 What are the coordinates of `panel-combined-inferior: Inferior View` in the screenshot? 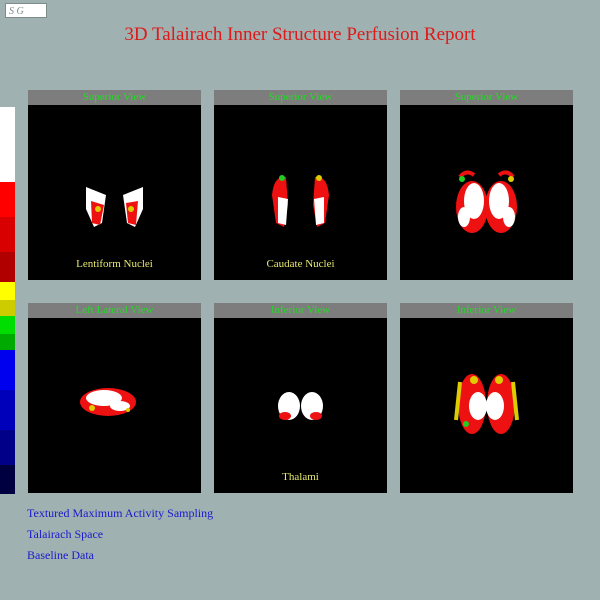 It's located at (486, 398).